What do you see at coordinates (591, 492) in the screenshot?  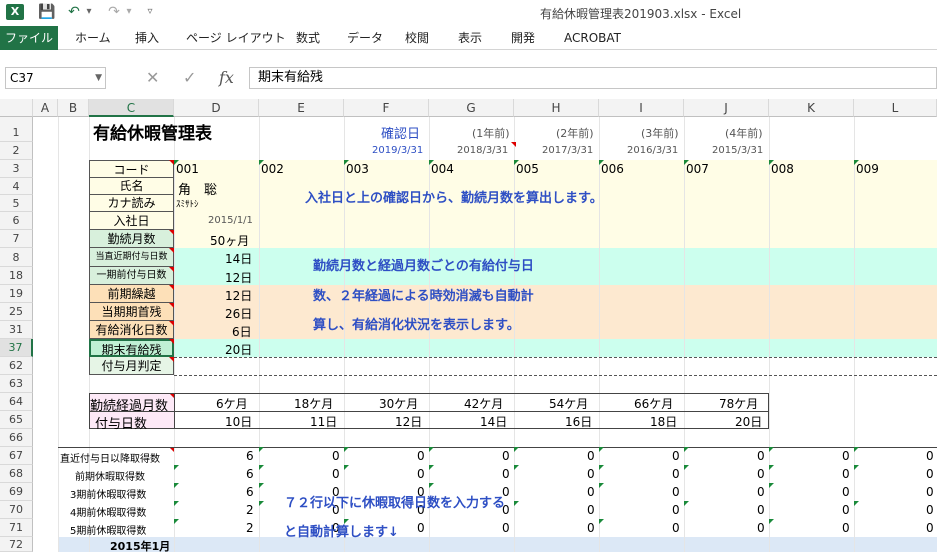 I see `zero-h-69: 0` at bounding box center [591, 492].